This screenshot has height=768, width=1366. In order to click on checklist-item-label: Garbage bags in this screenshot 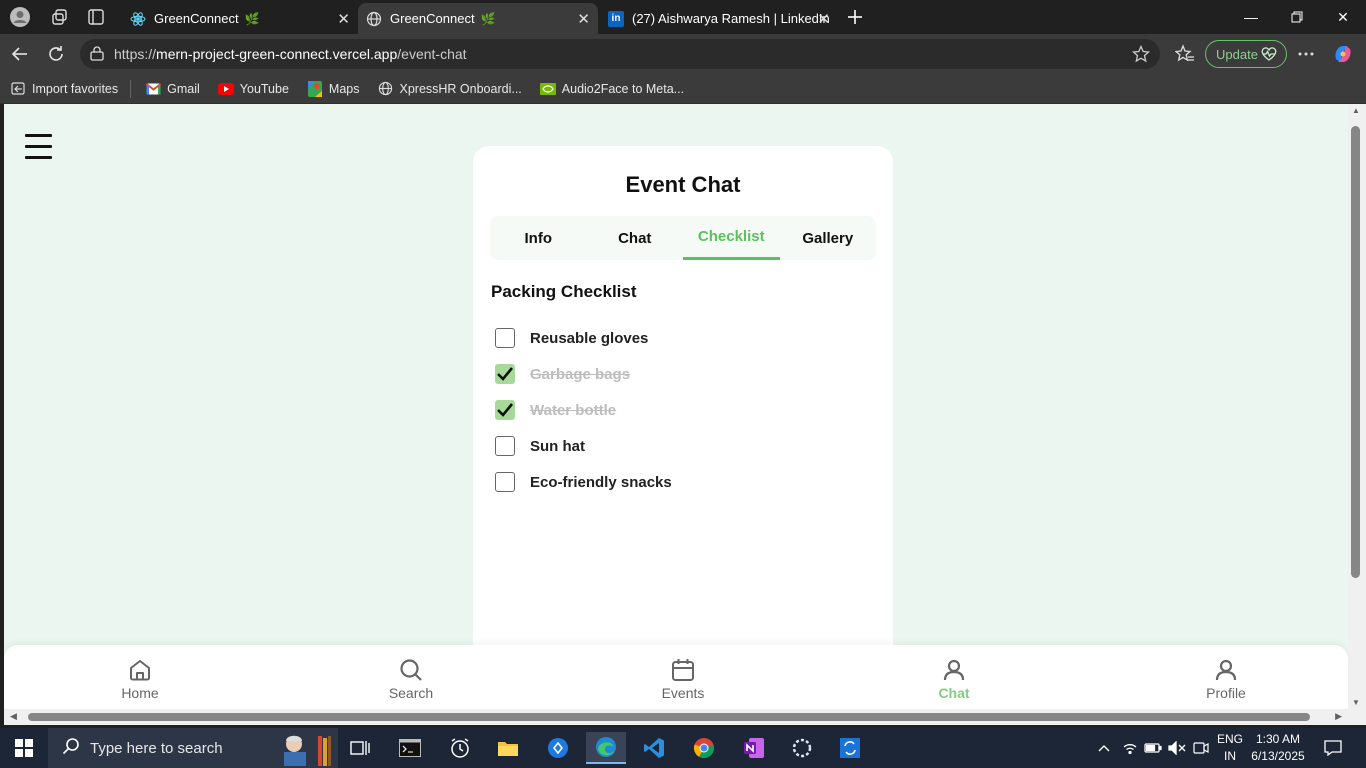, I will do `click(580, 374)`.